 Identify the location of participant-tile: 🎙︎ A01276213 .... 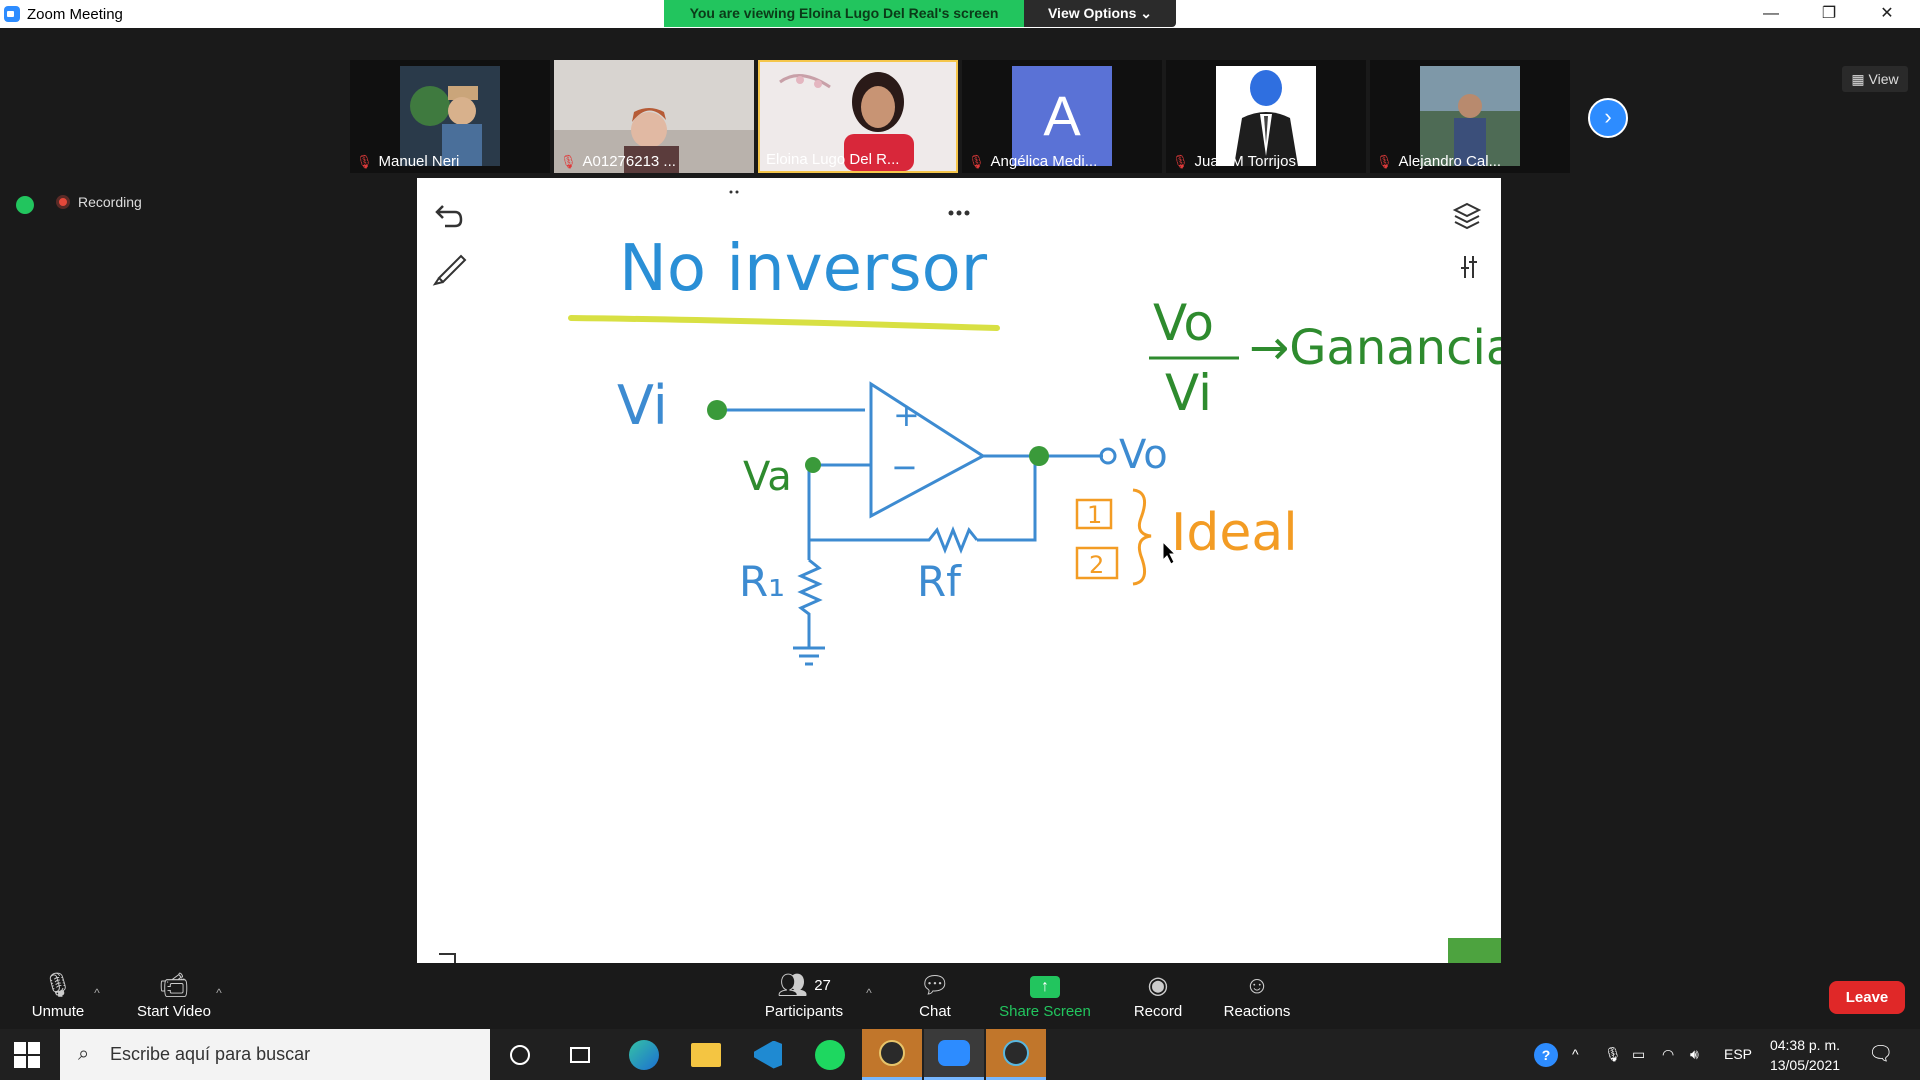
(654, 116).